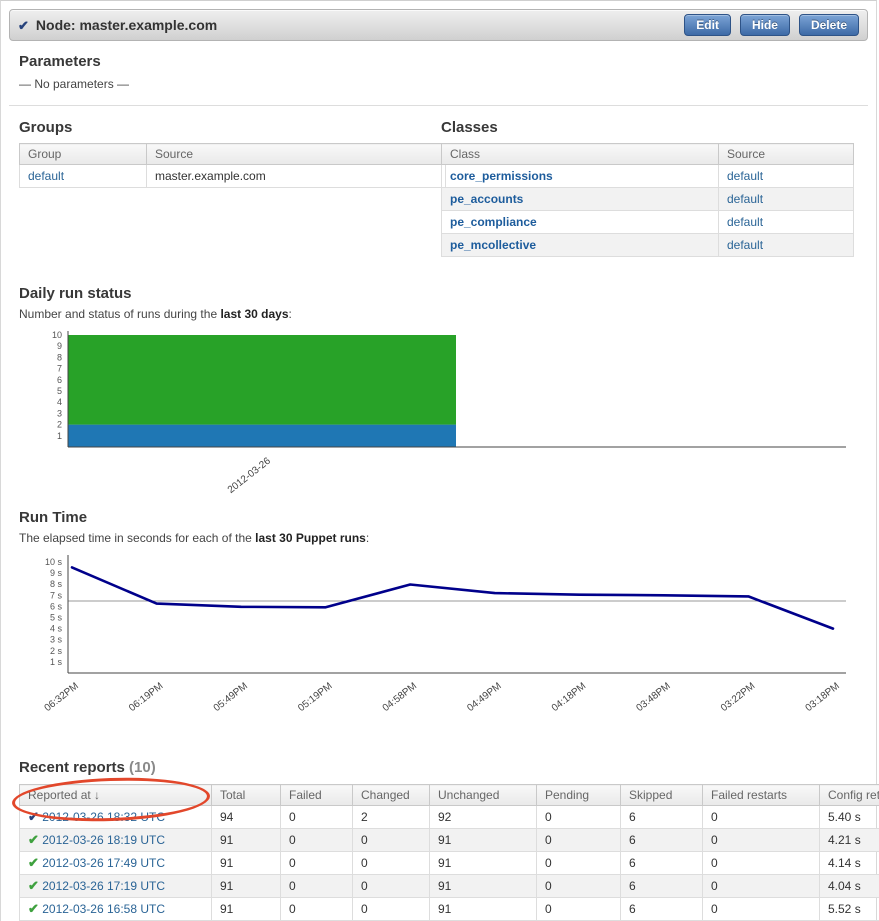 This screenshot has height=921, width=879. I want to click on line-x-label: 04:18PM, so click(569, 697).